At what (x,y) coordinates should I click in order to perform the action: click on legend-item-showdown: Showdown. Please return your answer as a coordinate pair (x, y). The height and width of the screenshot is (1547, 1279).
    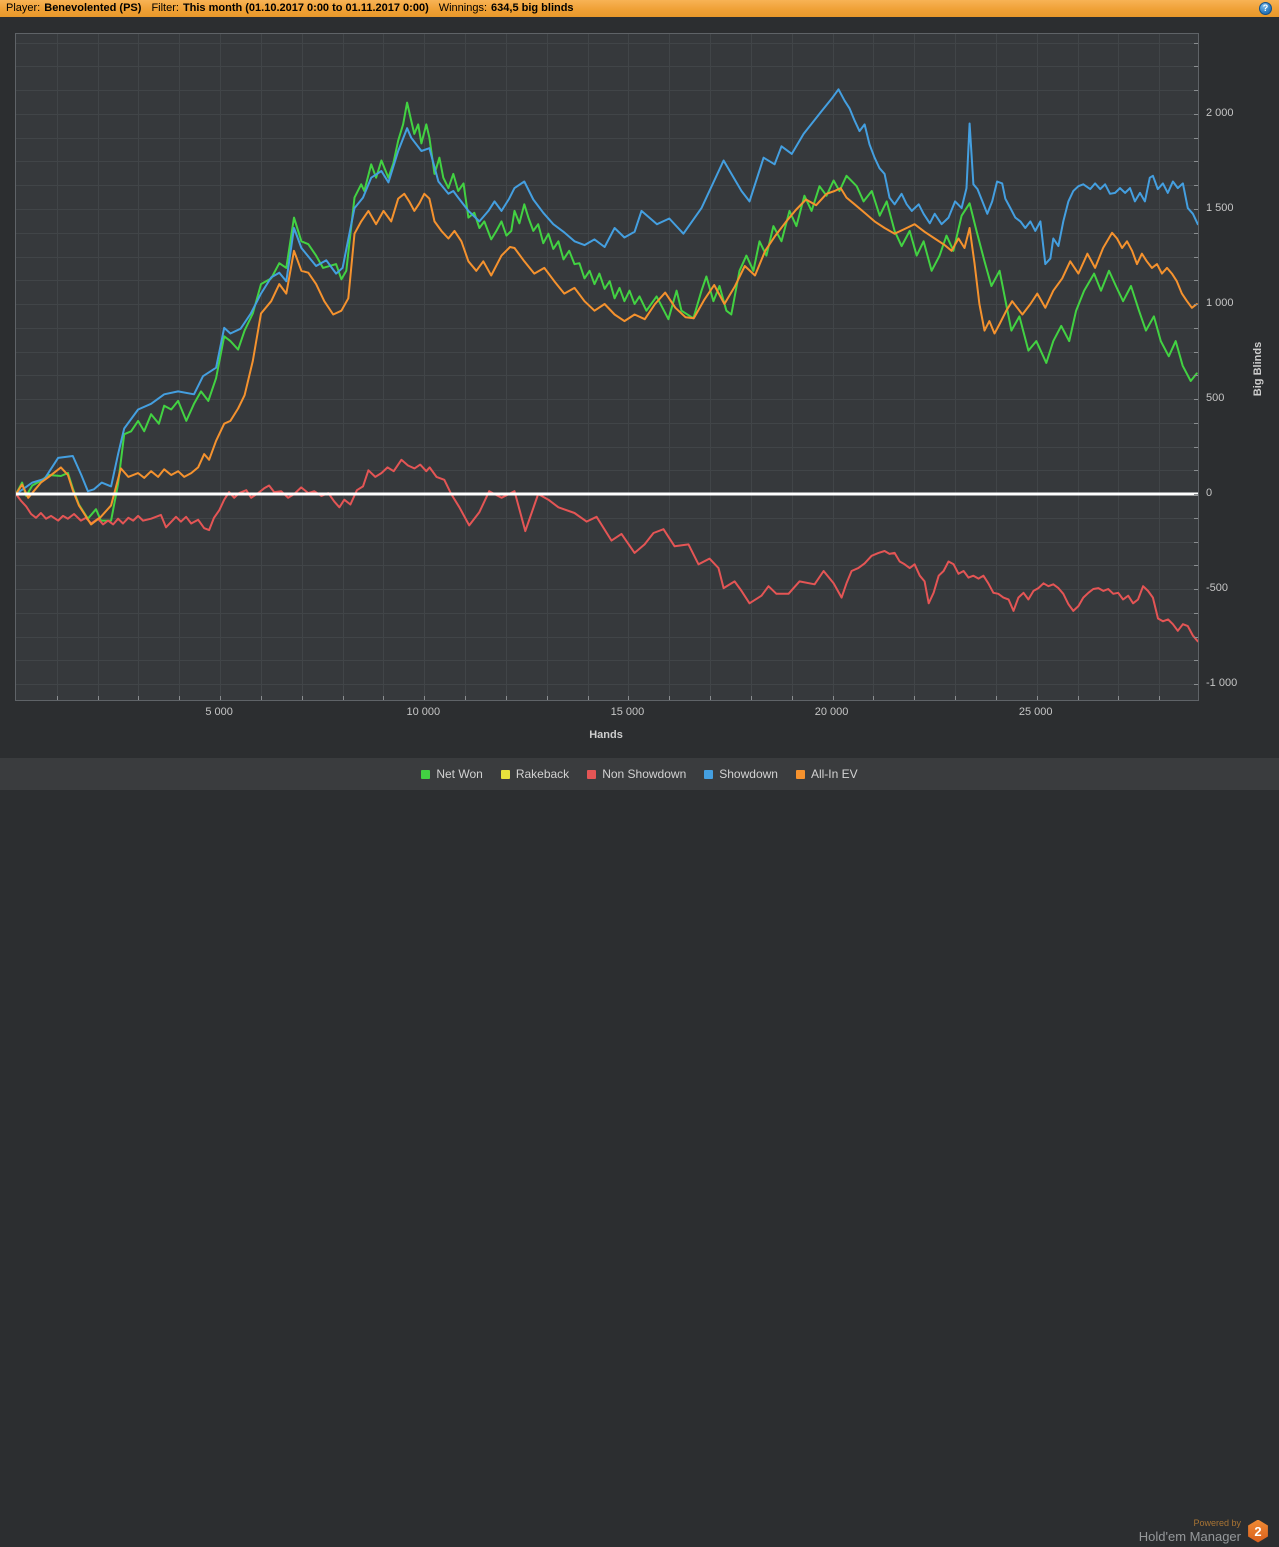
    Looking at the image, I should click on (741, 774).